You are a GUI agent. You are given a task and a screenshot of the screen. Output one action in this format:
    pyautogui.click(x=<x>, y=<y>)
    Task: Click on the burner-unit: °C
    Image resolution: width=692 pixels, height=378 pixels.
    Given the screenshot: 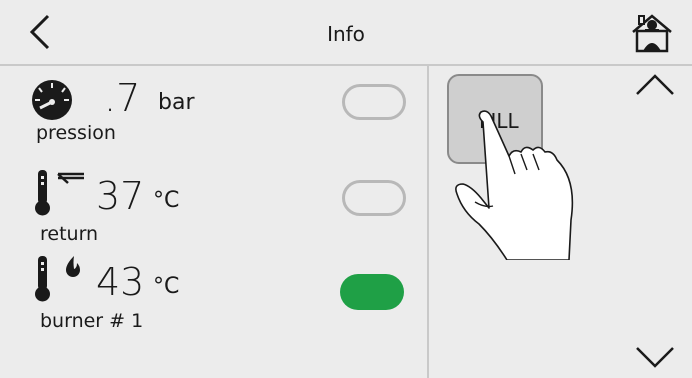 What is the action you would take?
    pyautogui.click(x=166, y=286)
    